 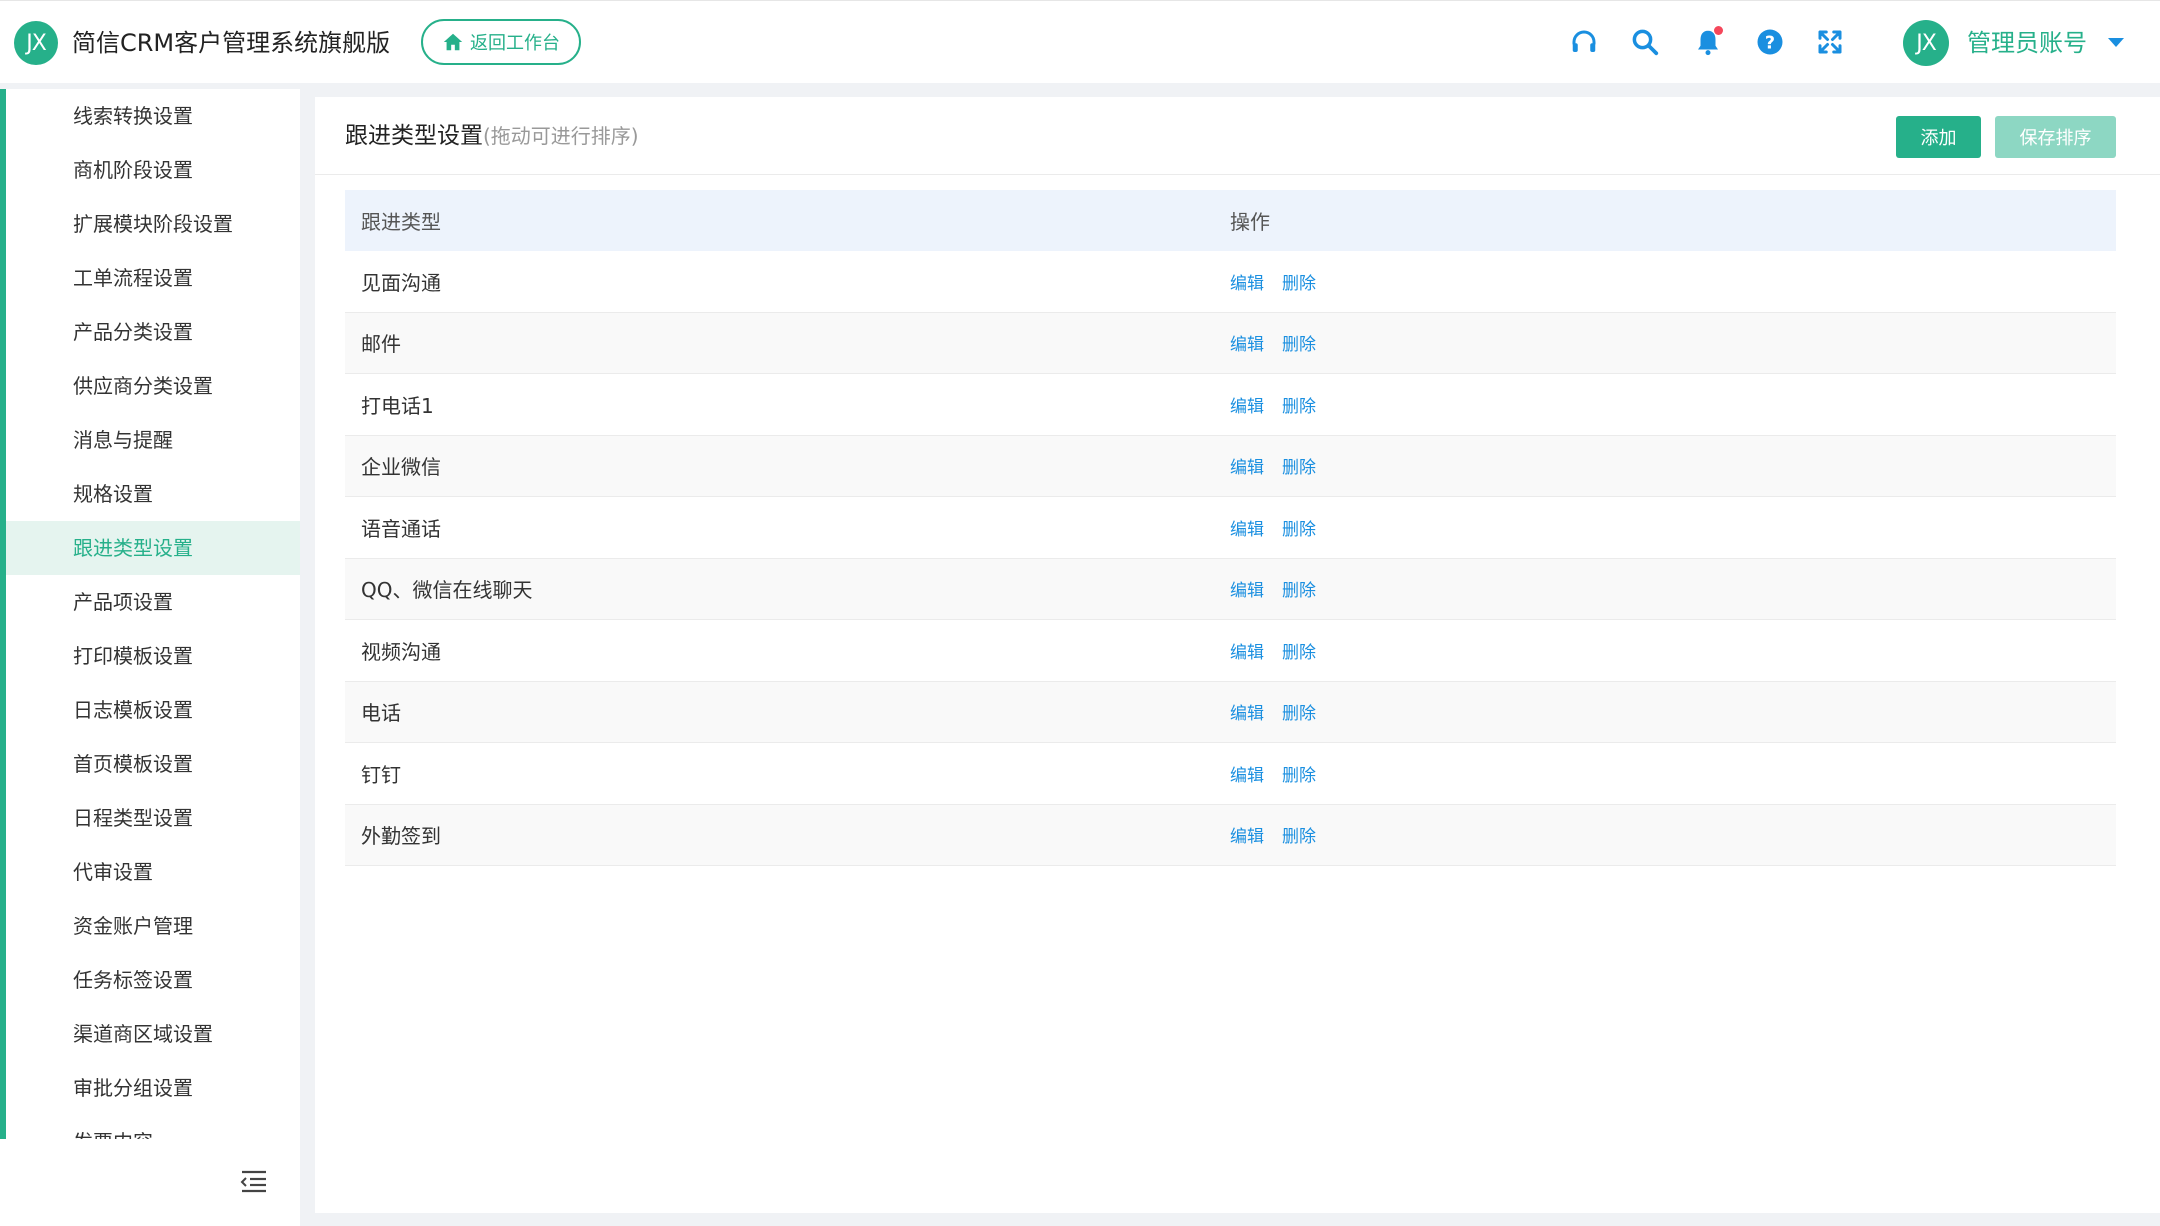 What do you see at coordinates (153, 332) in the screenshot?
I see `sidebar-item-product-category: 产品分类设置` at bounding box center [153, 332].